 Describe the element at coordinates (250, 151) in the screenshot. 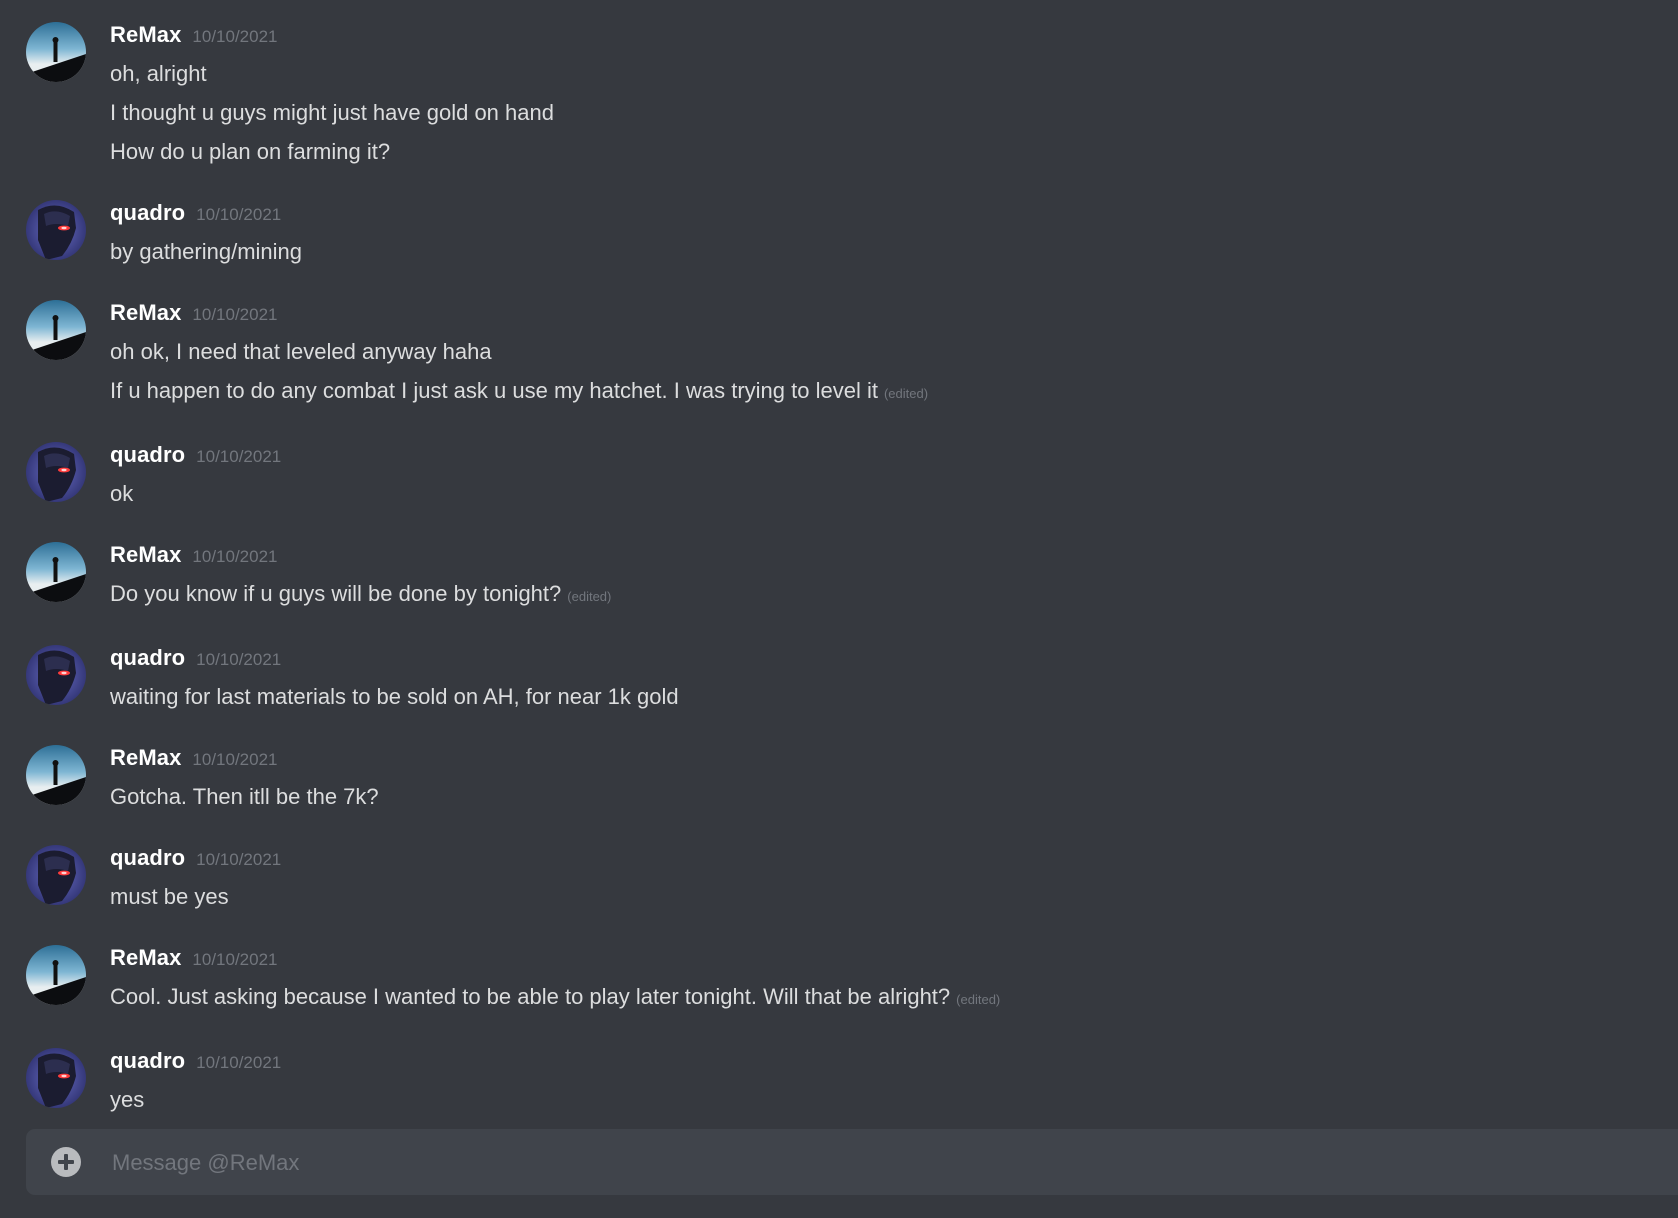

I see `message-line-text: How do u plan on farming it?` at that location.